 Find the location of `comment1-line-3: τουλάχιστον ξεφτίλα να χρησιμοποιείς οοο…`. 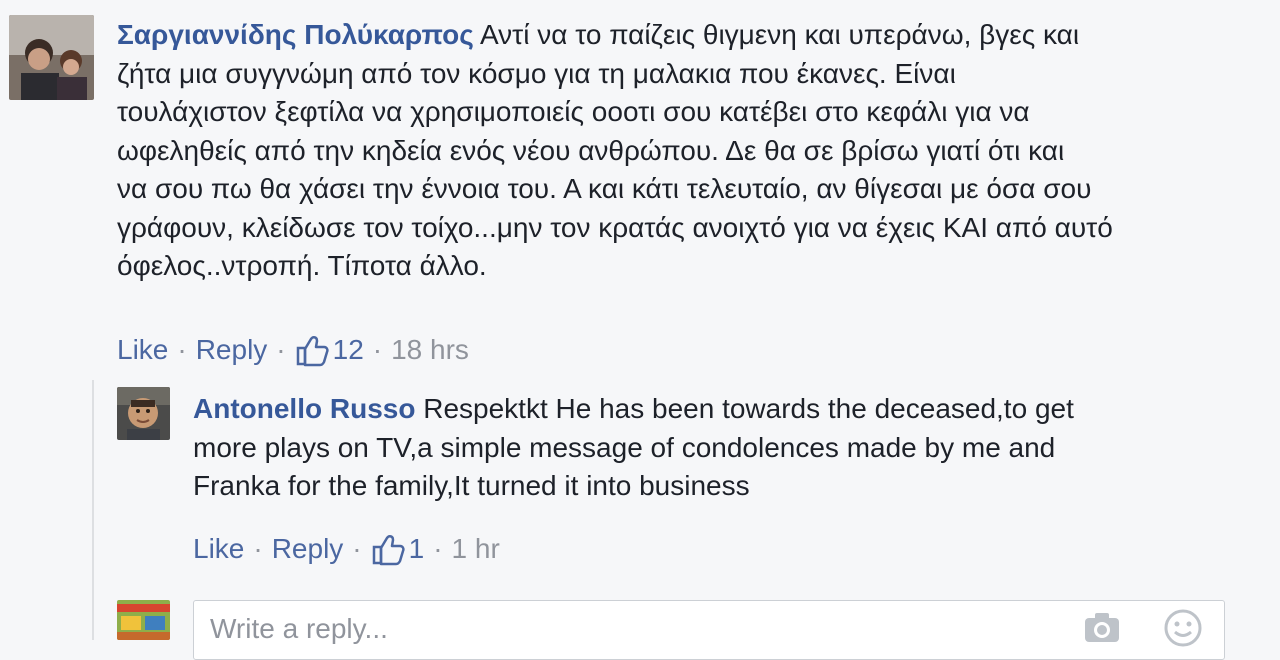

comment1-line-3: τουλάχιστον ξεφτίλα να χρησιμοποιείς οοο… is located at coordinates (573, 111).